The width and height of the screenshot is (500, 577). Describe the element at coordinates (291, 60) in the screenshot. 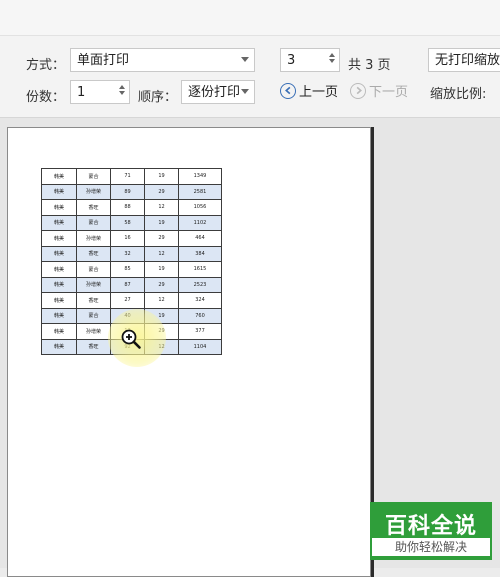

I see `page-number-value: 3` at that location.